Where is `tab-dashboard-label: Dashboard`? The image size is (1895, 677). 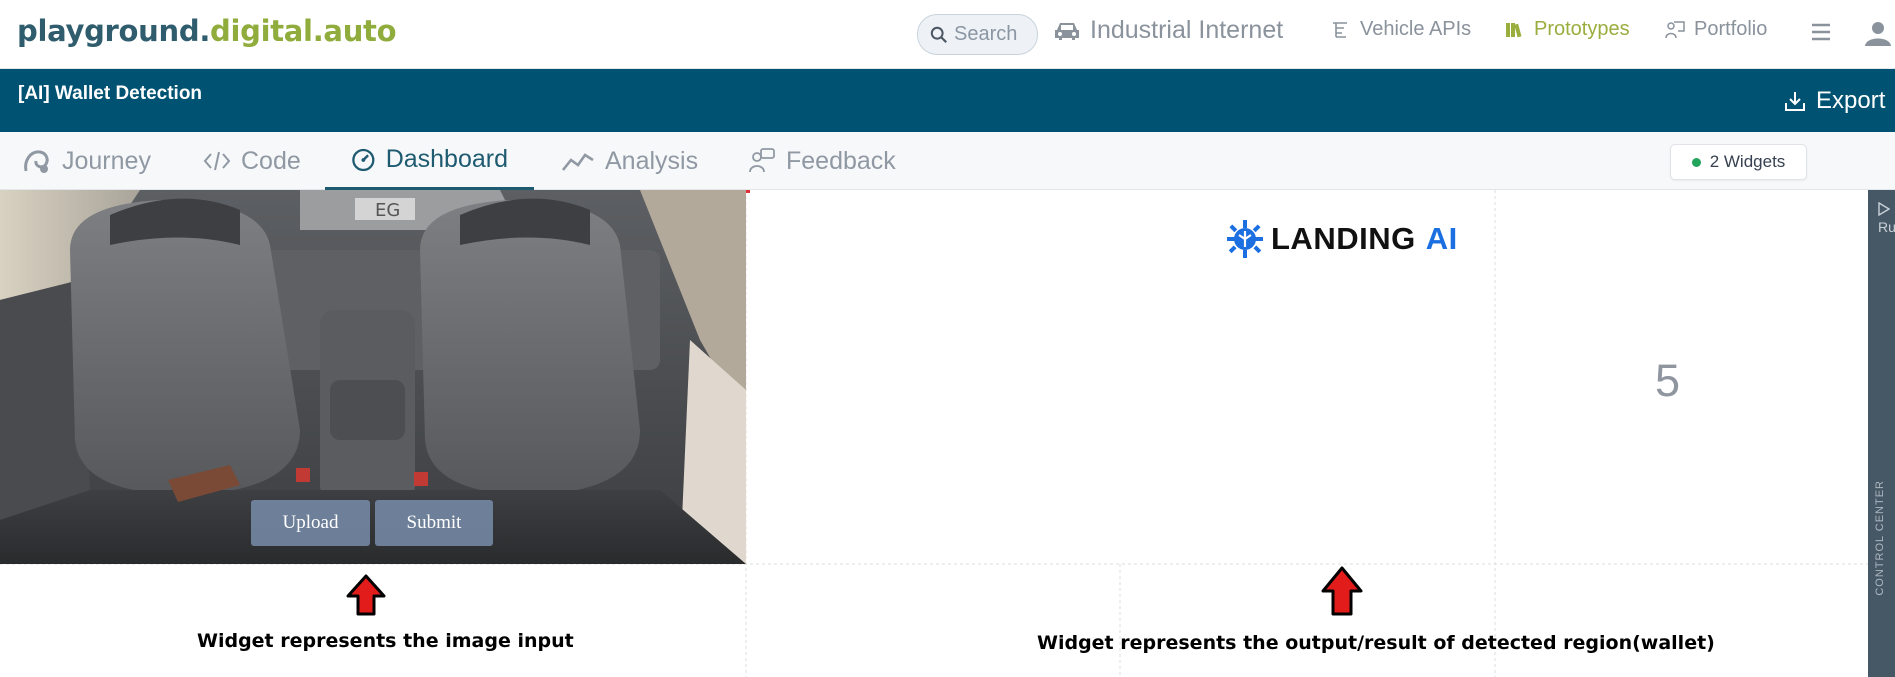 tab-dashboard-label: Dashboard is located at coordinates (446, 159).